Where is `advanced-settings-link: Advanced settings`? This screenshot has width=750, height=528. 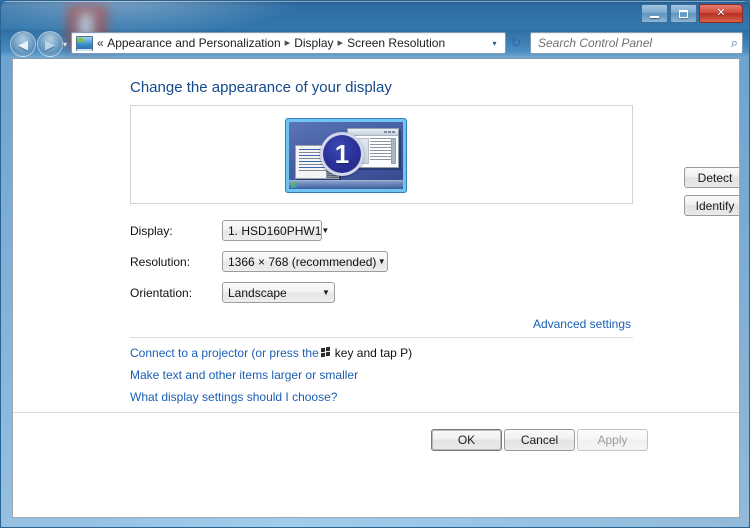
advanced-settings-link: Advanced settings is located at coordinates (582, 324).